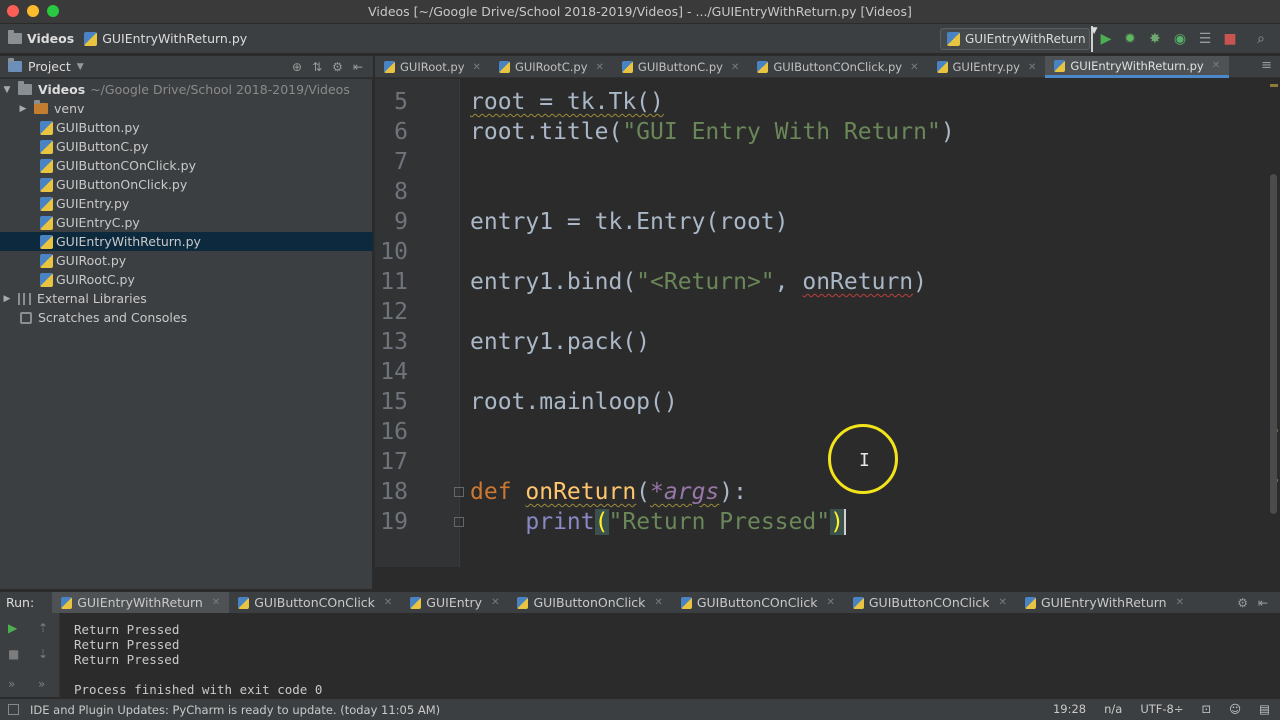 This screenshot has width=1280, height=720. I want to click on editor-tab: GUIRootC.py ✕, so click(551, 67).